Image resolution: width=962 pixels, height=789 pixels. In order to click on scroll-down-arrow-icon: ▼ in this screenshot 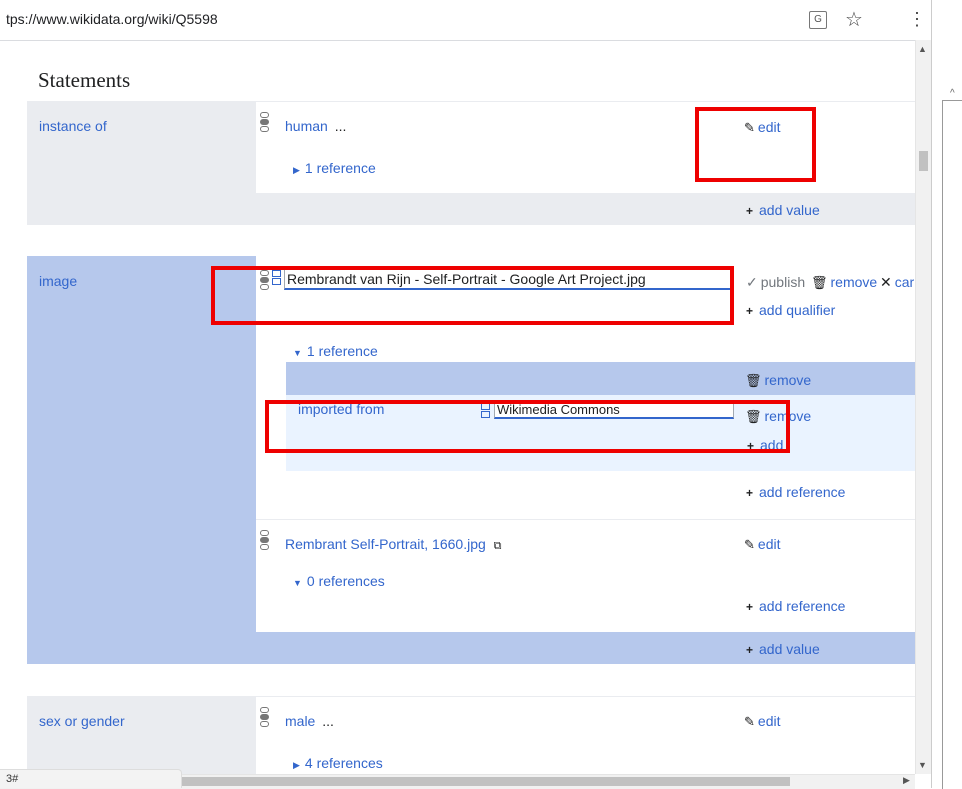, I will do `click(922, 765)`.